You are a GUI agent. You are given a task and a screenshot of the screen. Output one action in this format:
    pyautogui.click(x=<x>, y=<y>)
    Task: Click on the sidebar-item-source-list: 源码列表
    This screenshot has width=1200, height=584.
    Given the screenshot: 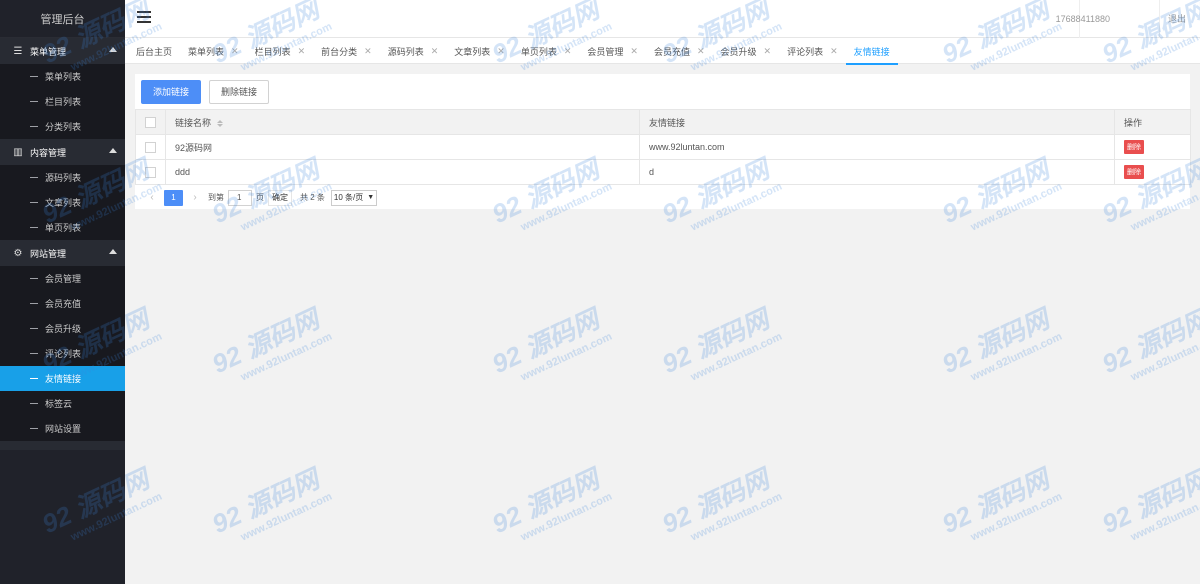 What is the action you would take?
    pyautogui.click(x=62, y=177)
    